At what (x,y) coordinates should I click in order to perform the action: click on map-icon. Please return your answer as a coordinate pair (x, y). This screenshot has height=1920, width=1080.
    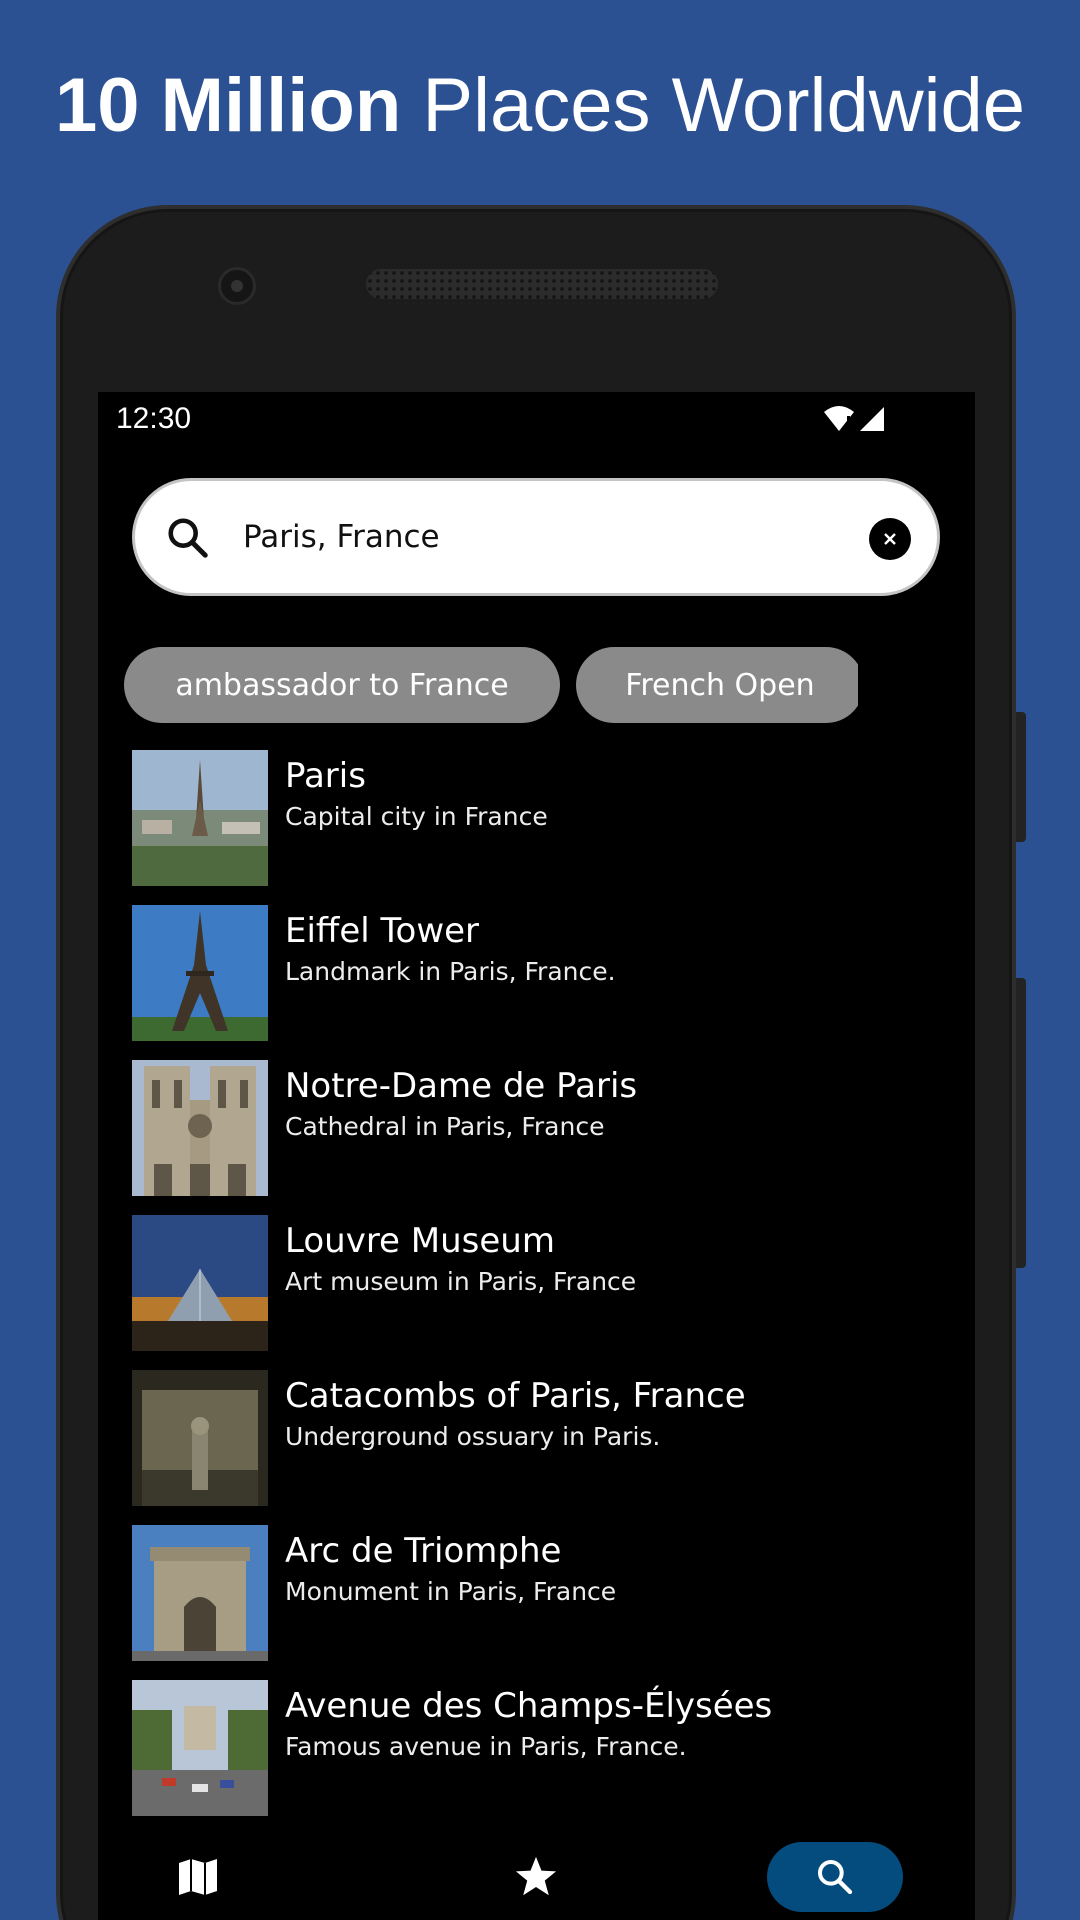
    Looking at the image, I should click on (198, 1877).